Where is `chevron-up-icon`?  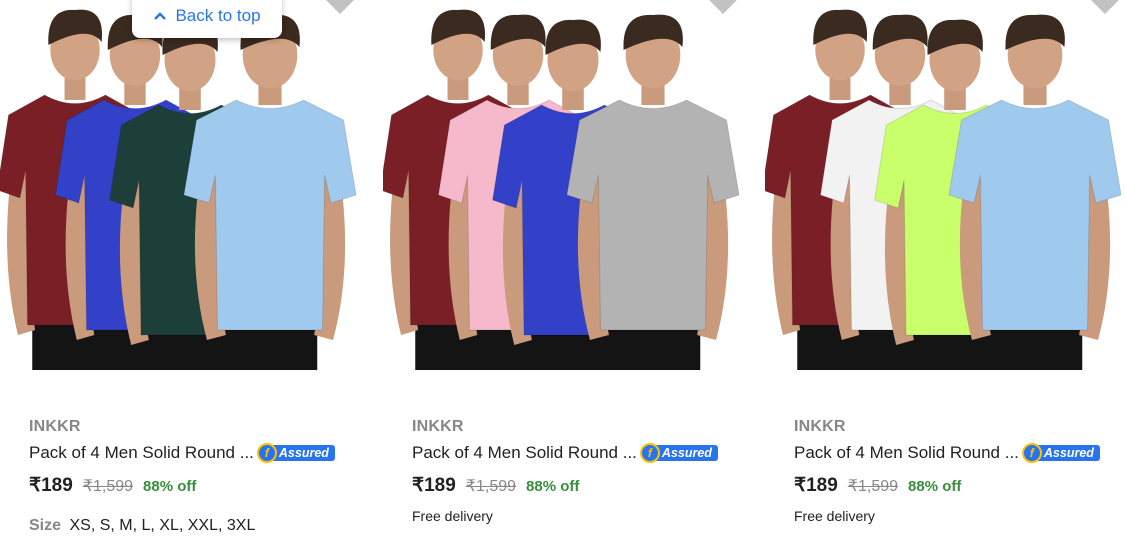 chevron-up-icon is located at coordinates (160, 16).